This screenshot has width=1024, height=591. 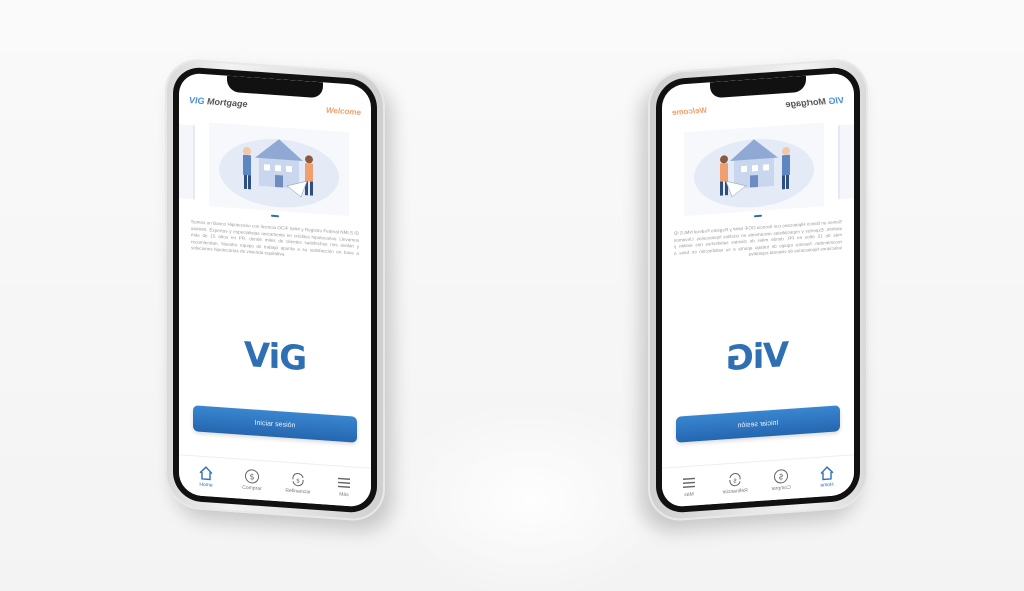 What do you see at coordinates (758, 105) in the screenshot?
I see `app-header: VIG Mortgage Welcome` at bounding box center [758, 105].